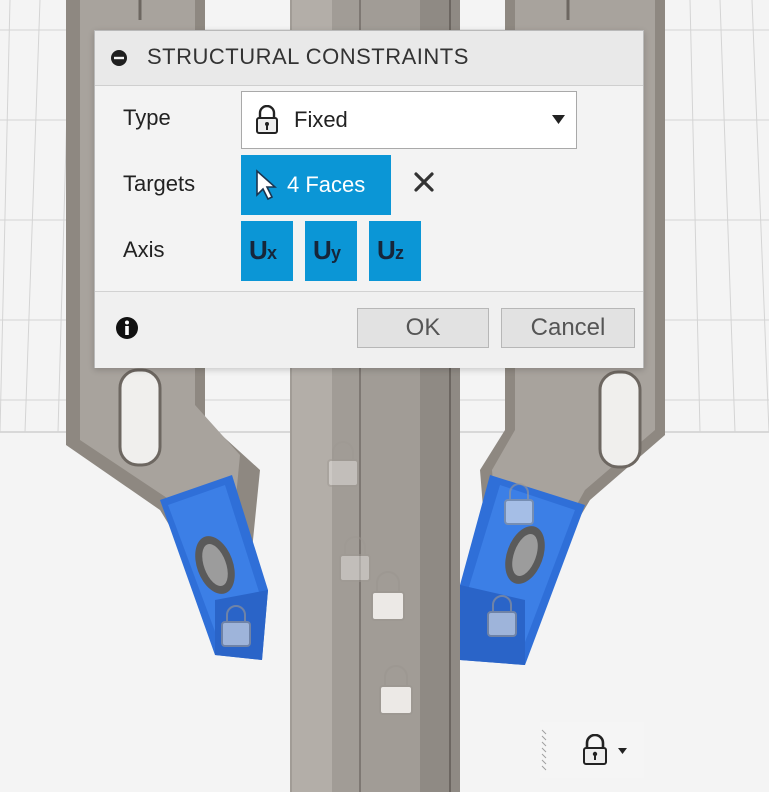  Describe the element at coordinates (336, 253) in the screenshot. I see `axis-uy-sub: y` at that location.